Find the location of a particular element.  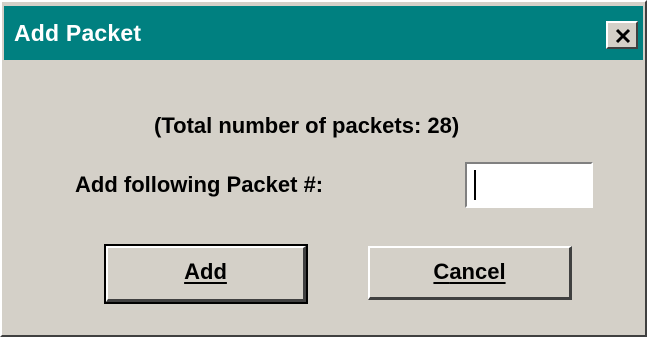

text-caret is located at coordinates (475, 185).